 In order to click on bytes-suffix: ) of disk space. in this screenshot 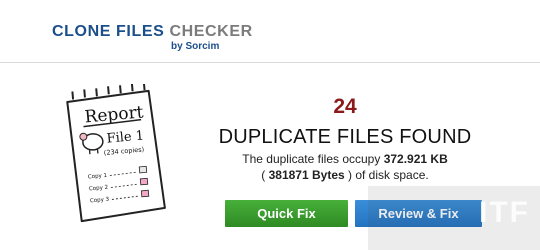, I will do `click(386, 175)`.